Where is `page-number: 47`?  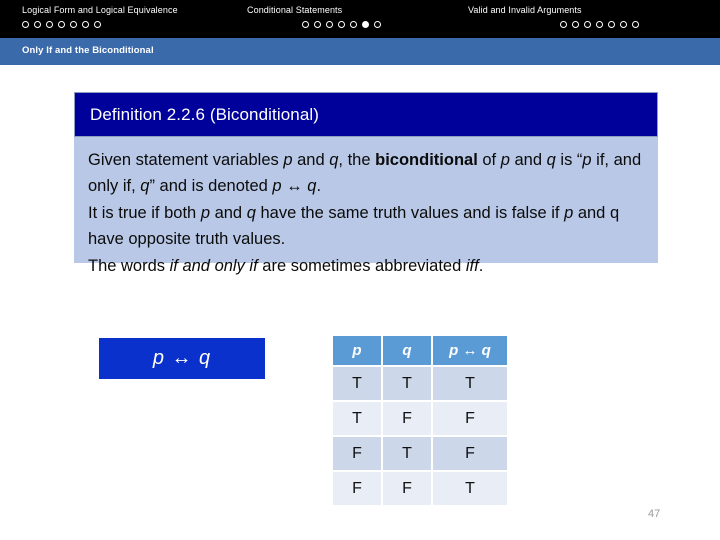 page-number: 47 is located at coordinates (654, 514).